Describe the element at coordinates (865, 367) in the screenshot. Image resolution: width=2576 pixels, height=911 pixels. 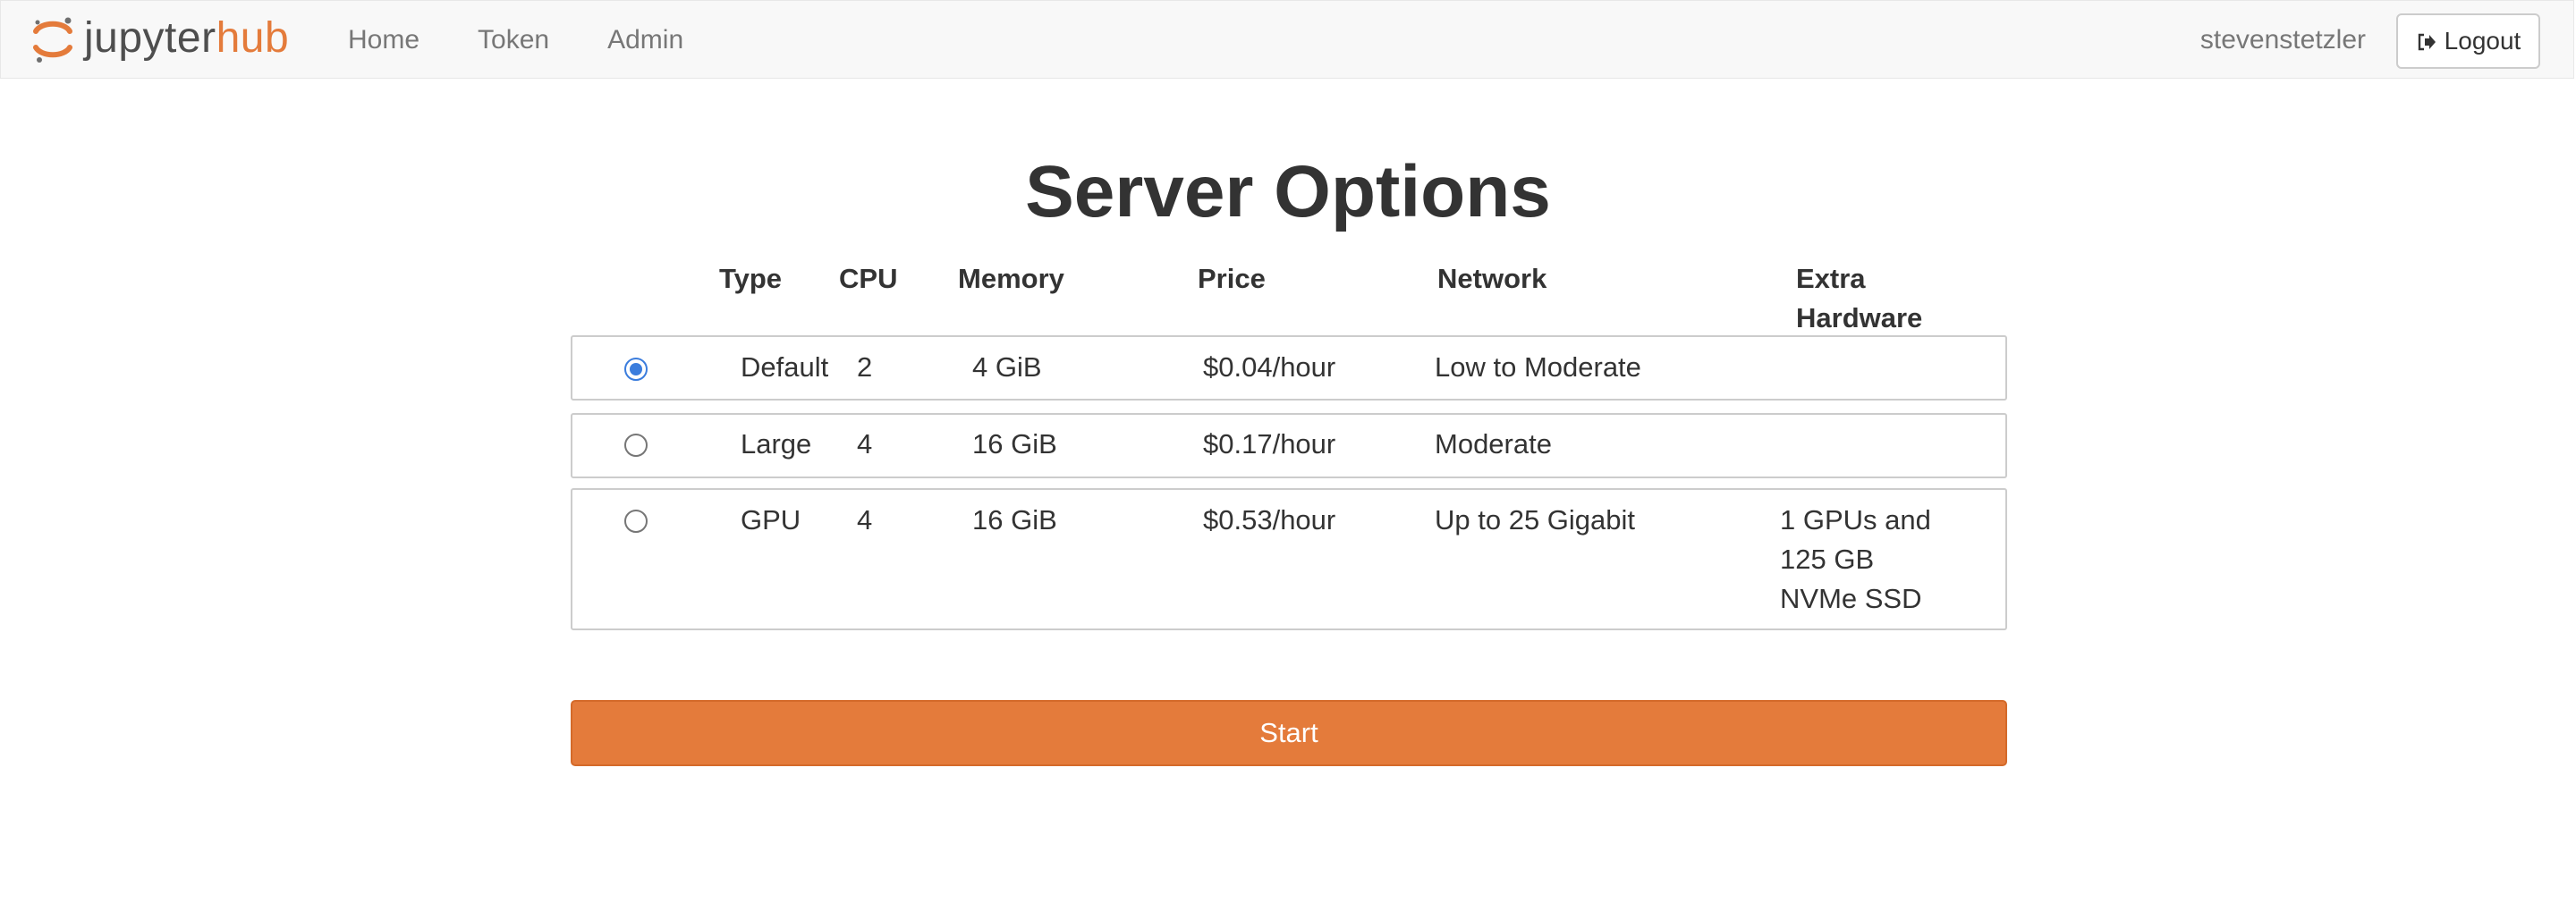
I see `option-cpu: 2` at that location.